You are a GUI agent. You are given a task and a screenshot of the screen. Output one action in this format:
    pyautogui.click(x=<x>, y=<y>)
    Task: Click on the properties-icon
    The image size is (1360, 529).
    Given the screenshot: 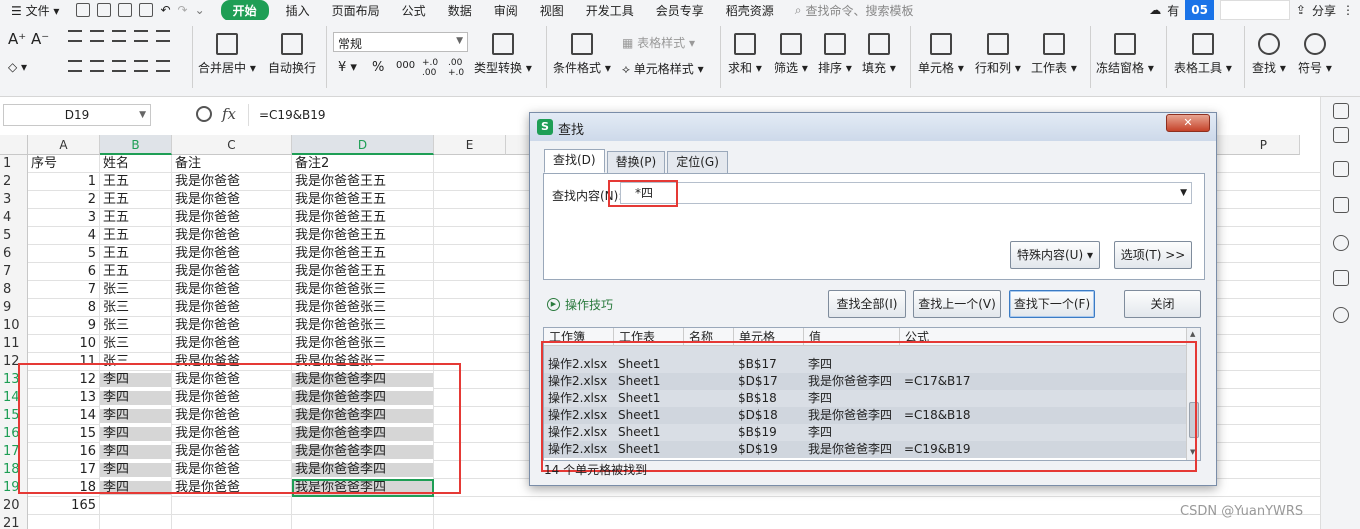 What is the action you would take?
    pyautogui.click(x=1341, y=205)
    